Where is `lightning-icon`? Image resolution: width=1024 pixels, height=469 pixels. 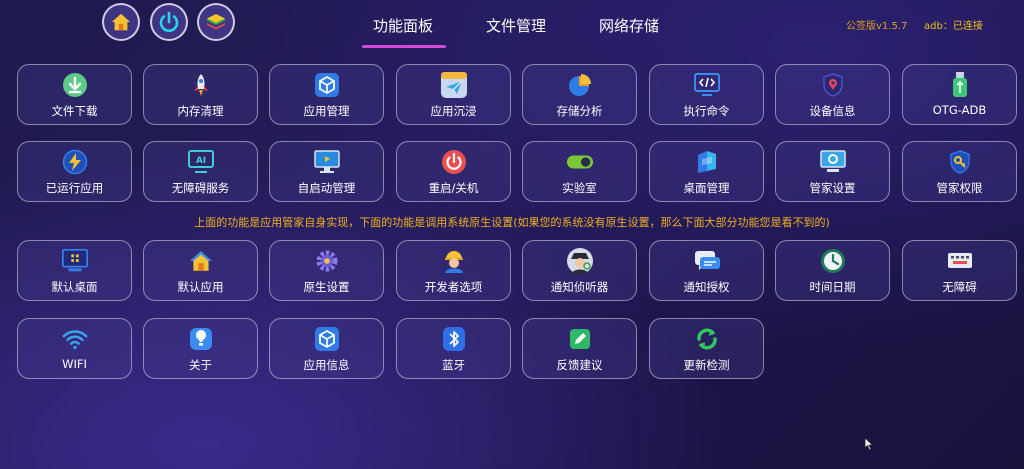
lightning-icon is located at coordinates (75, 162).